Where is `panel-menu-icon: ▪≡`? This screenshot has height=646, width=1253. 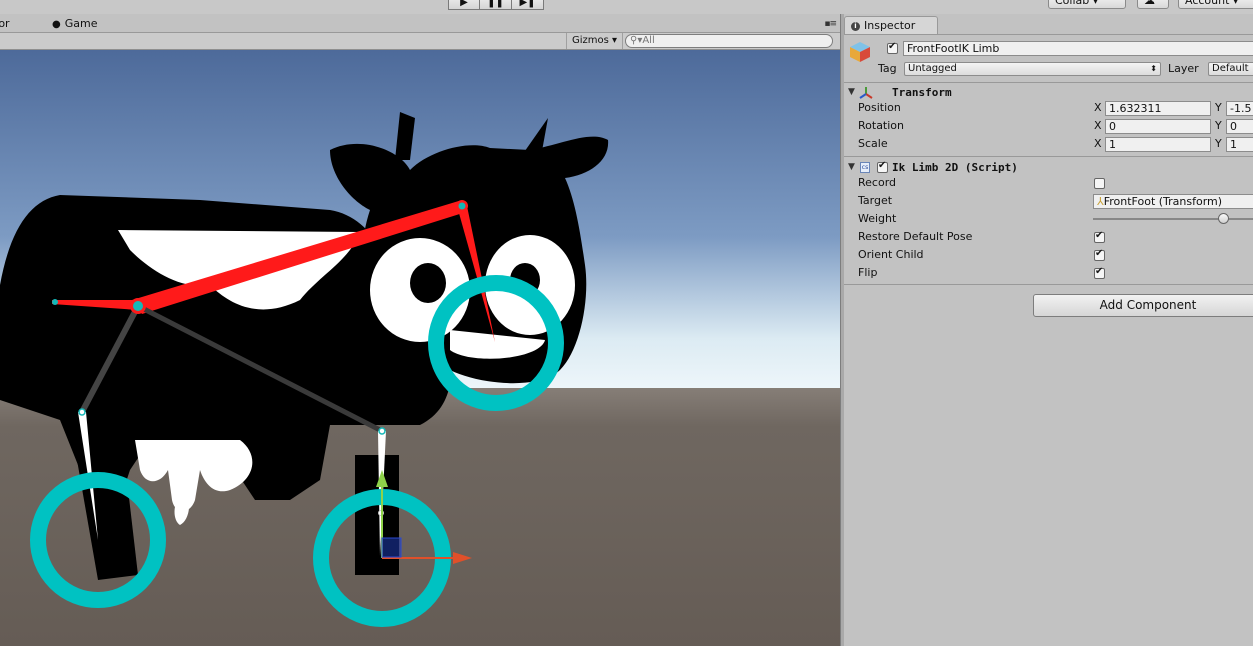 panel-menu-icon: ▪≡ is located at coordinates (830, 24).